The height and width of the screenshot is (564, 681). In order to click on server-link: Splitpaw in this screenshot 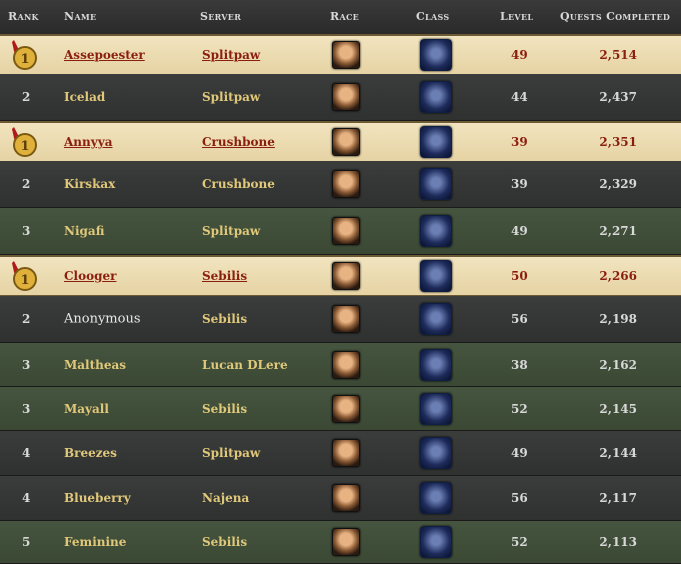, I will do `click(231, 55)`.